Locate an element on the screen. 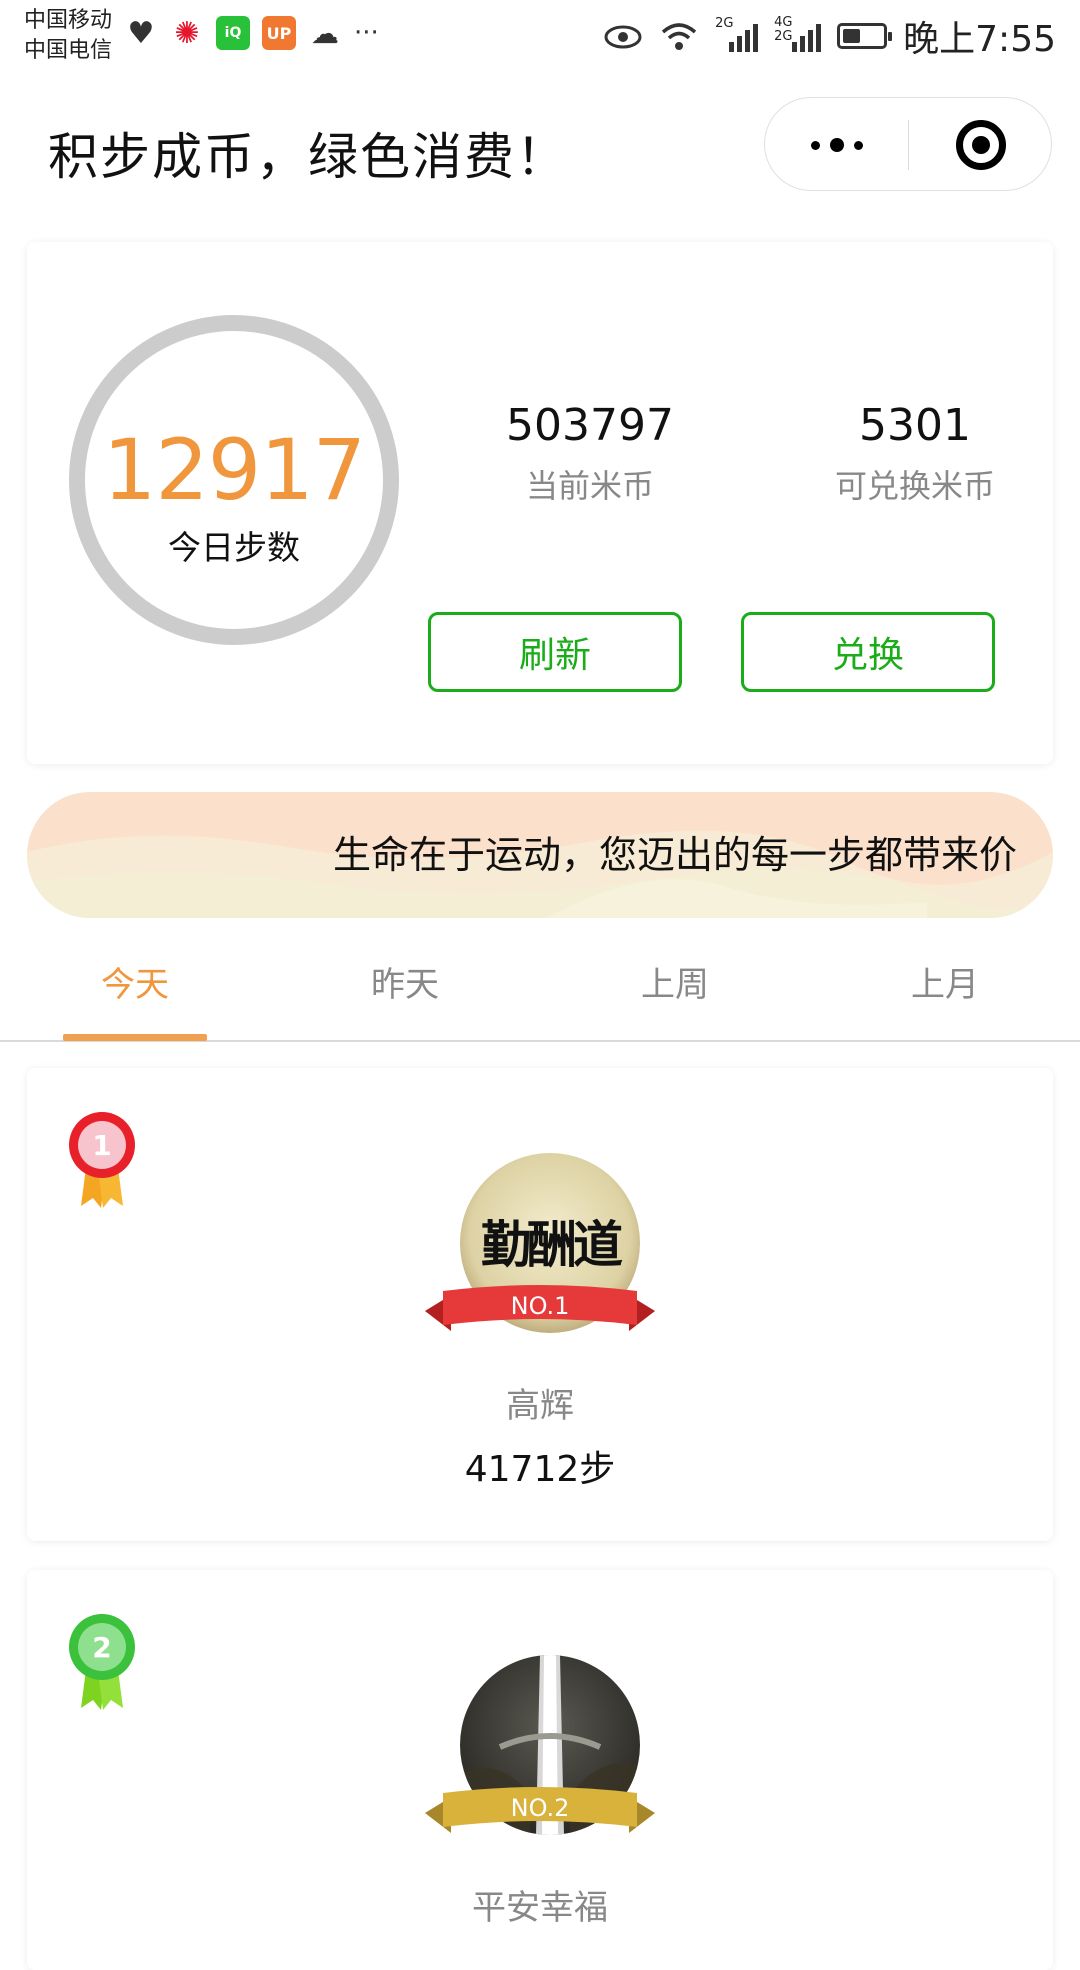 The image size is (1080, 1970). rank-1-avatar-group: 勤酬道 NO.1 is located at coordinates (540, 1253).